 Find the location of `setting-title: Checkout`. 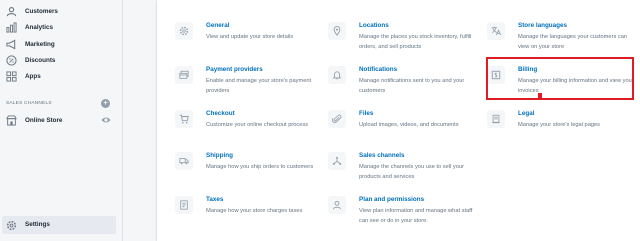

setting-title: Checkout is located at coordinates (220, 113).